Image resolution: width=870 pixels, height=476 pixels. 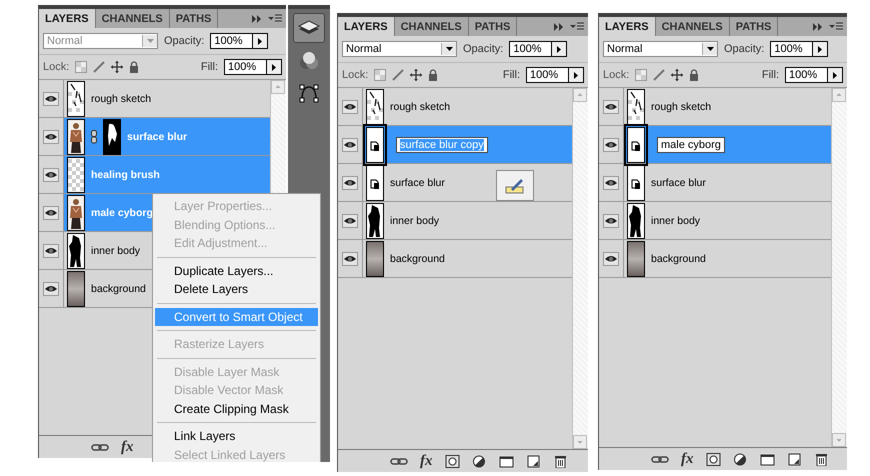 I want to click on layer-name: male cyborg, so click(x=122, y=212).